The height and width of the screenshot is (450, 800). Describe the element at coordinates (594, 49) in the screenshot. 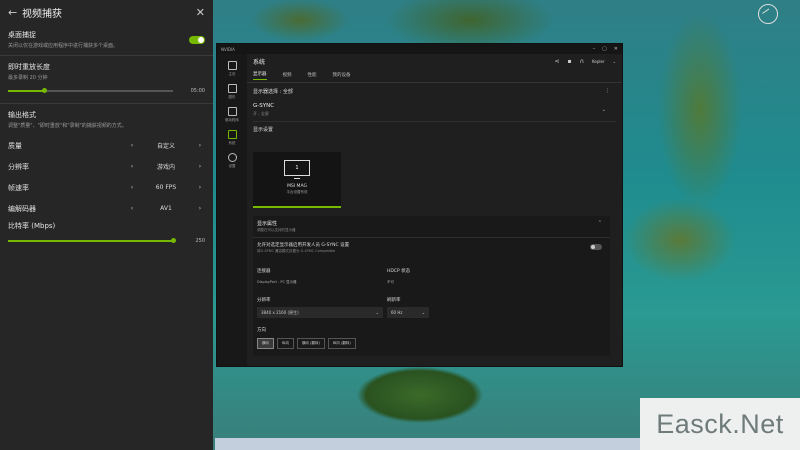

I see `minimize-icon: –` at that location.